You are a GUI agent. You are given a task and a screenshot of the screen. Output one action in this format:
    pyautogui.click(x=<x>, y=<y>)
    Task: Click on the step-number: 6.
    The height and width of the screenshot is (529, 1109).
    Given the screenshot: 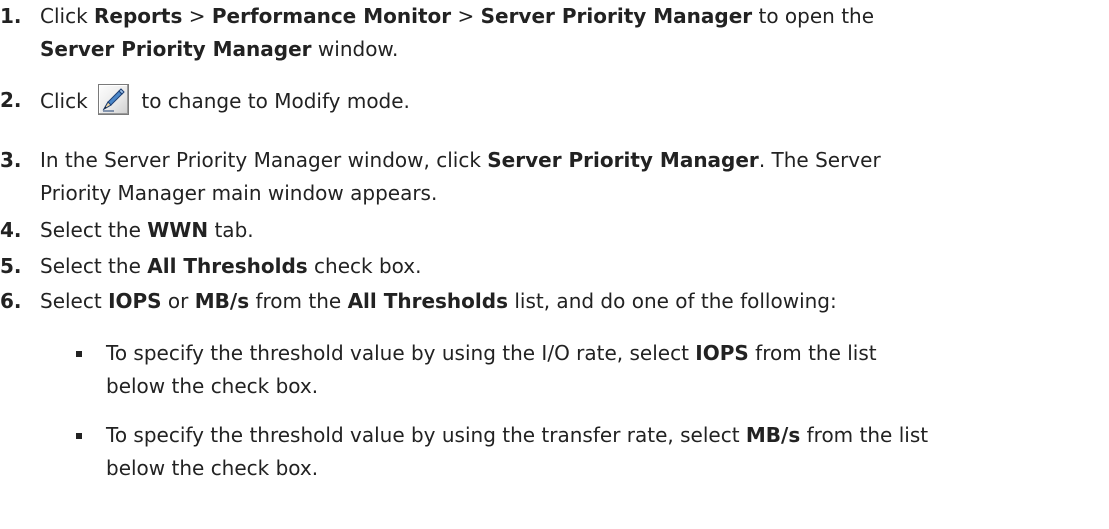 What is the action you would take?
    pyautogui.click(x=11, y=301)
    